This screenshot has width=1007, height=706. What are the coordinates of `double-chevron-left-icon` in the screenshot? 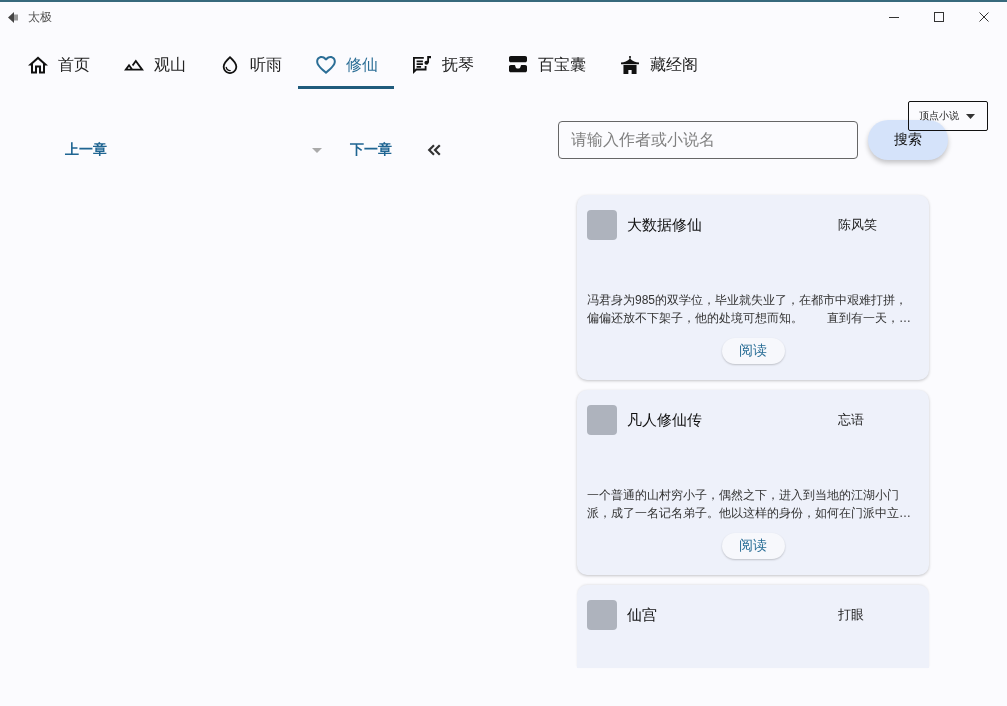 It's located at (434, 150).